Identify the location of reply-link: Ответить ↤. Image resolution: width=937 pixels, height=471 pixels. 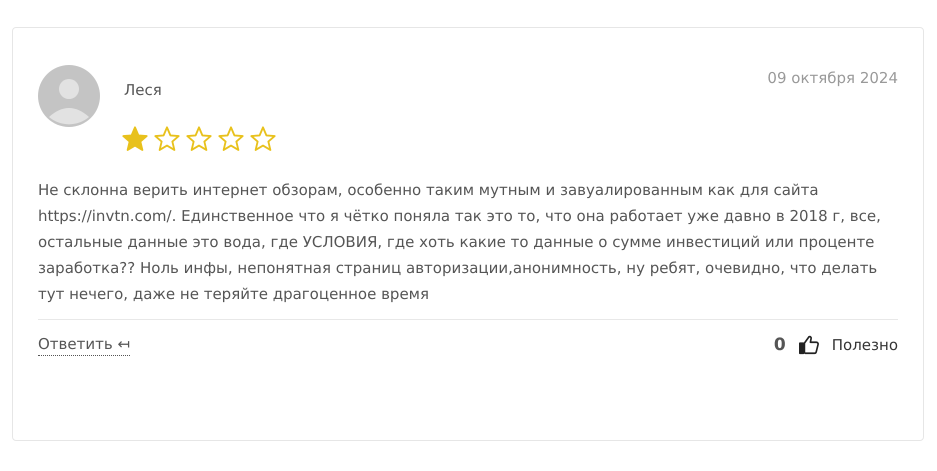
(84, 345).